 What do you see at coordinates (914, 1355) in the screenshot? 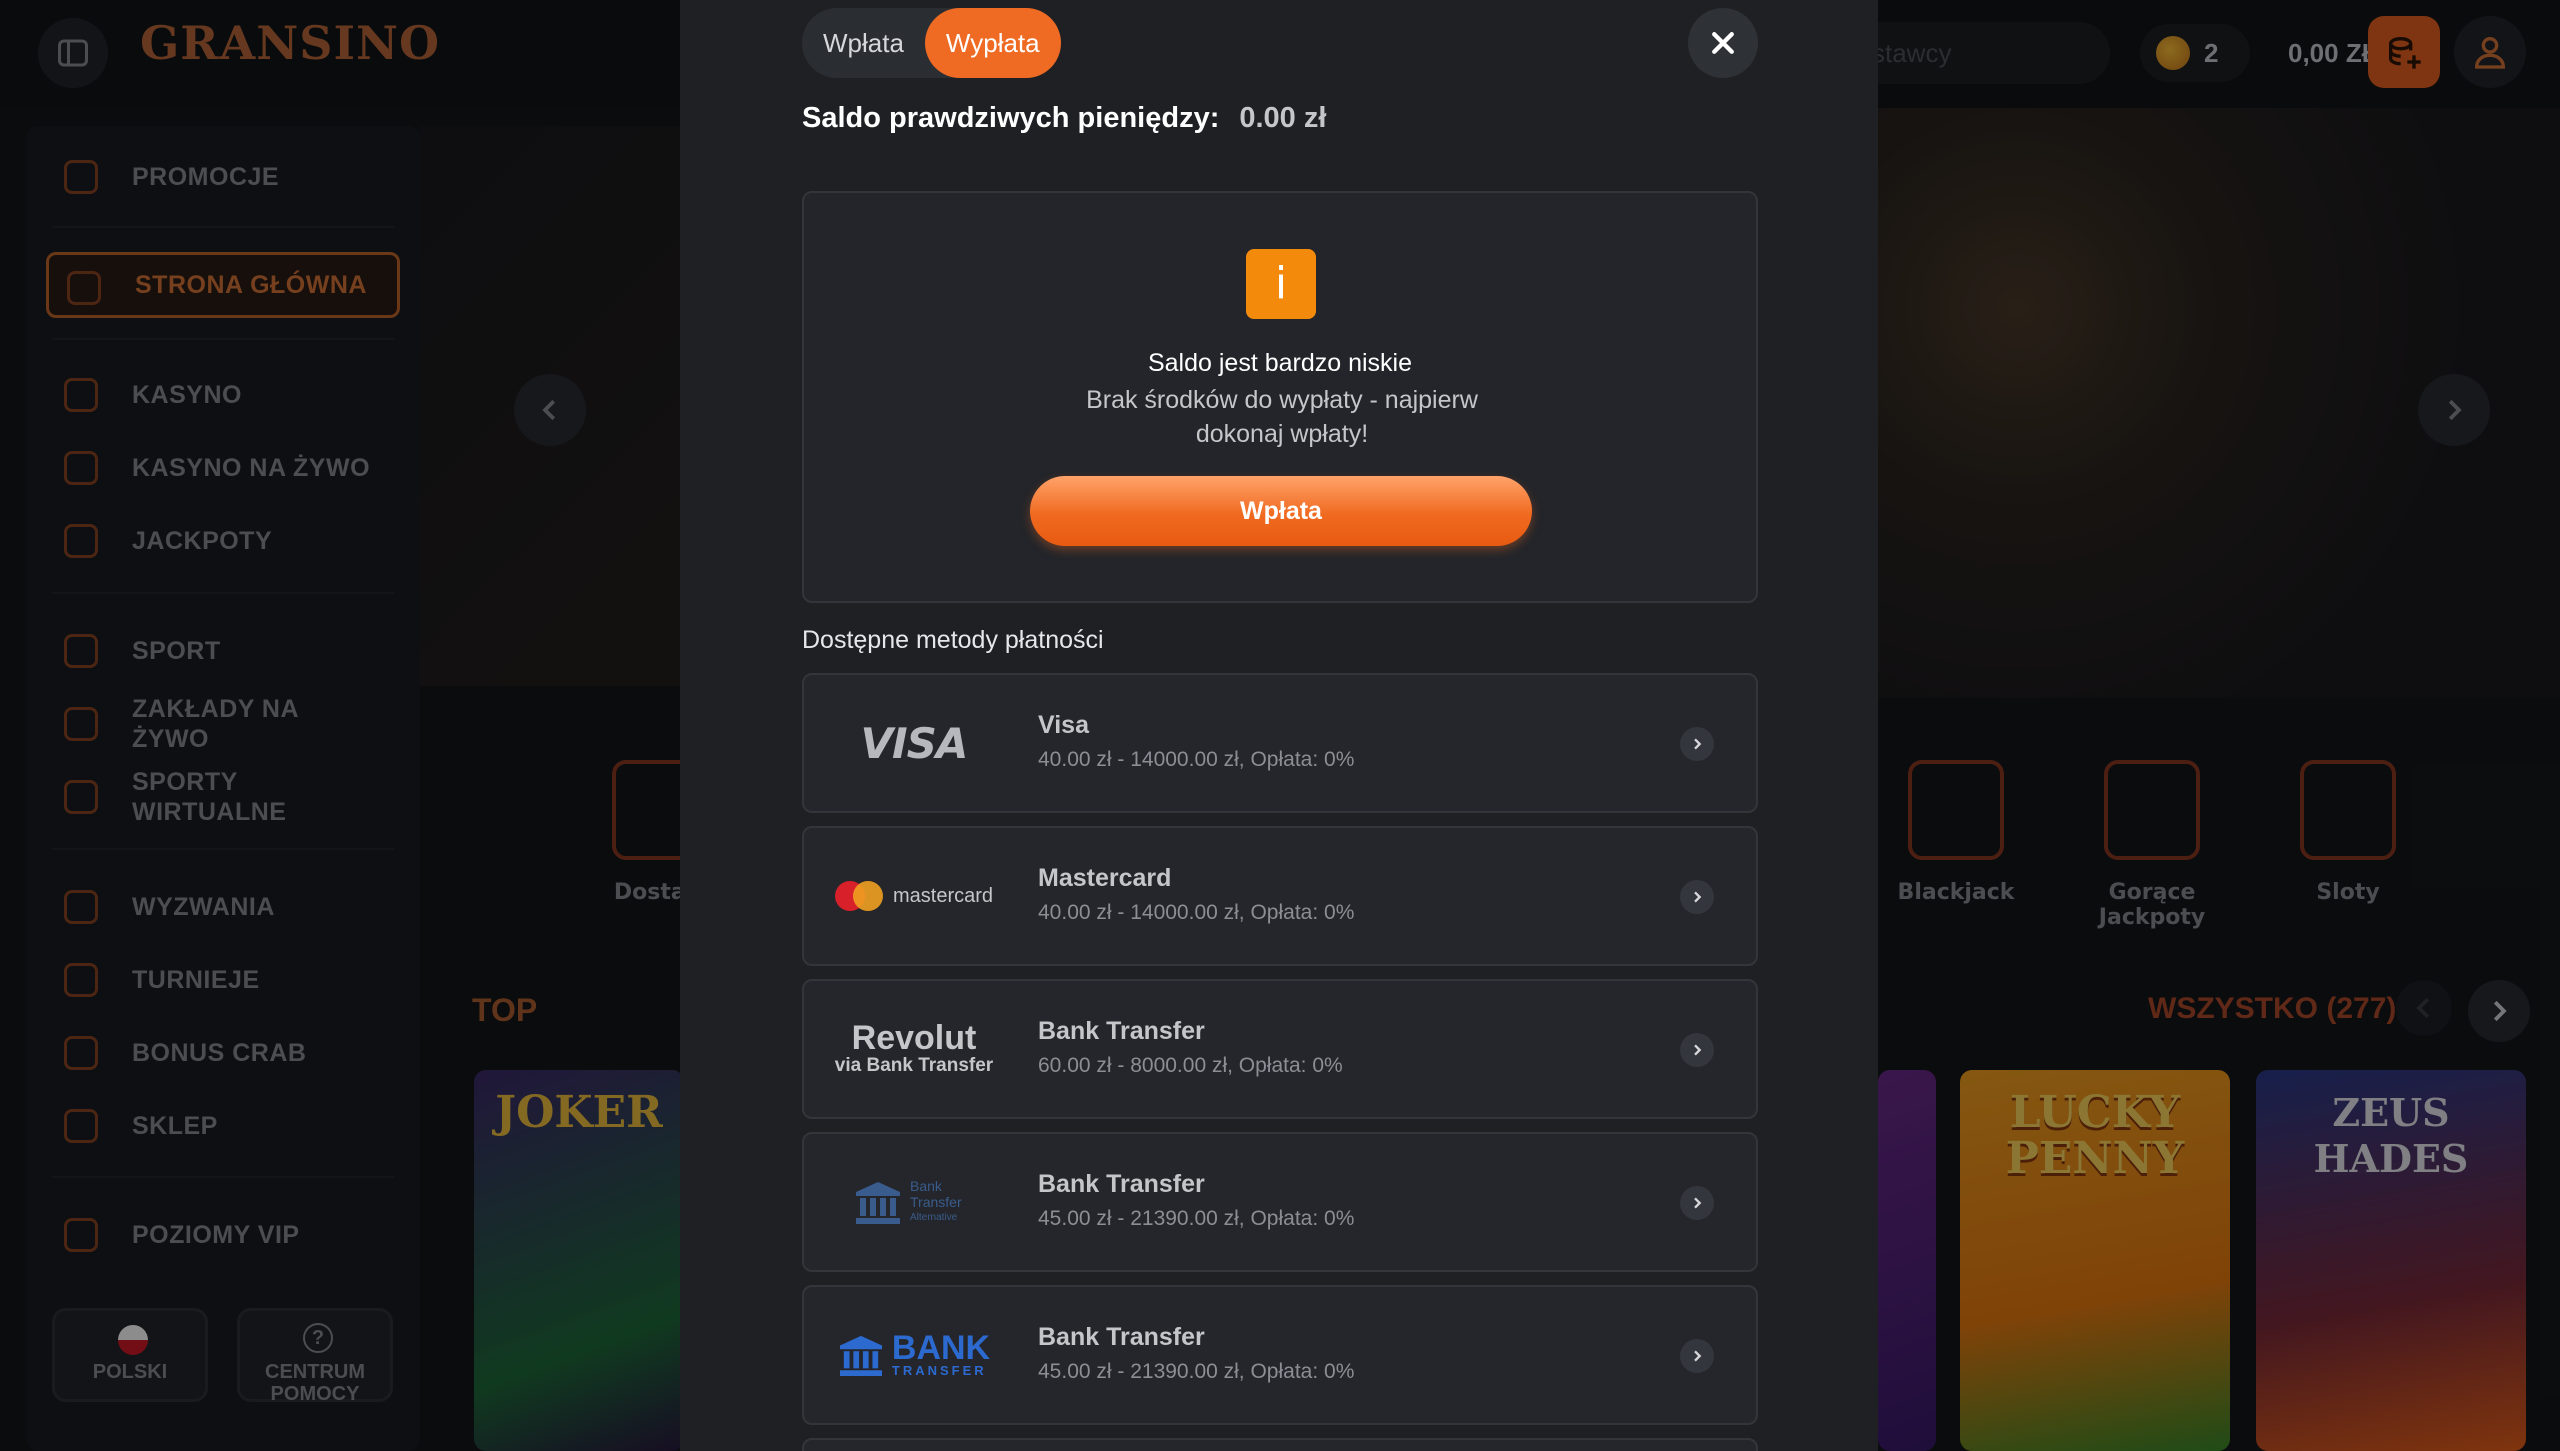
I see `bank-transfer-logo: BANK TRANSFER` at bounding box center [914, 1355].